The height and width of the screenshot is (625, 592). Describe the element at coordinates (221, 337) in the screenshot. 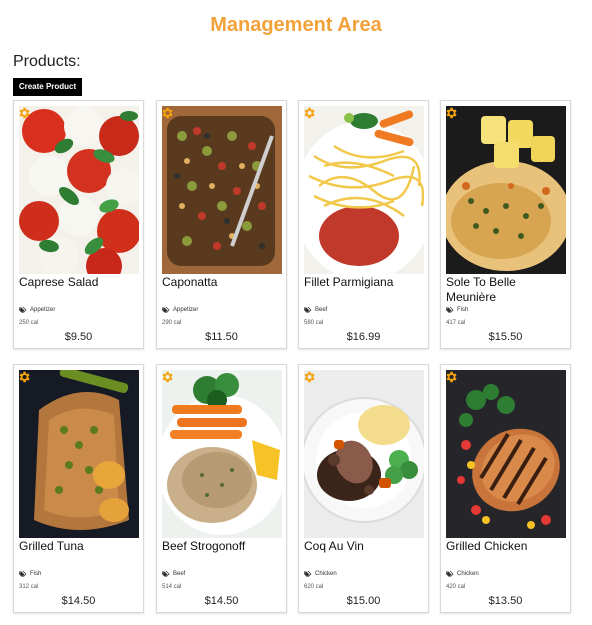

I see `product-price: $11.50` at that location.